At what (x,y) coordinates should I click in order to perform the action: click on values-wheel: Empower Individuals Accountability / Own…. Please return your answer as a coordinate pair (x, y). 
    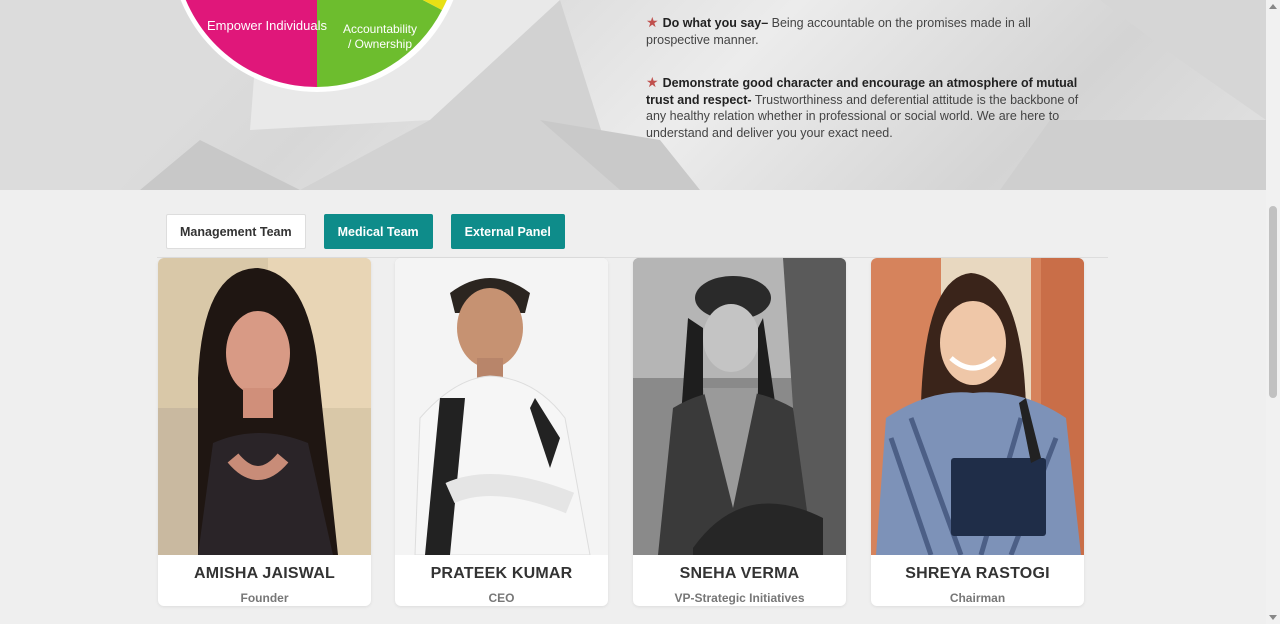
    Looking at the image, I should click on (317, 46).